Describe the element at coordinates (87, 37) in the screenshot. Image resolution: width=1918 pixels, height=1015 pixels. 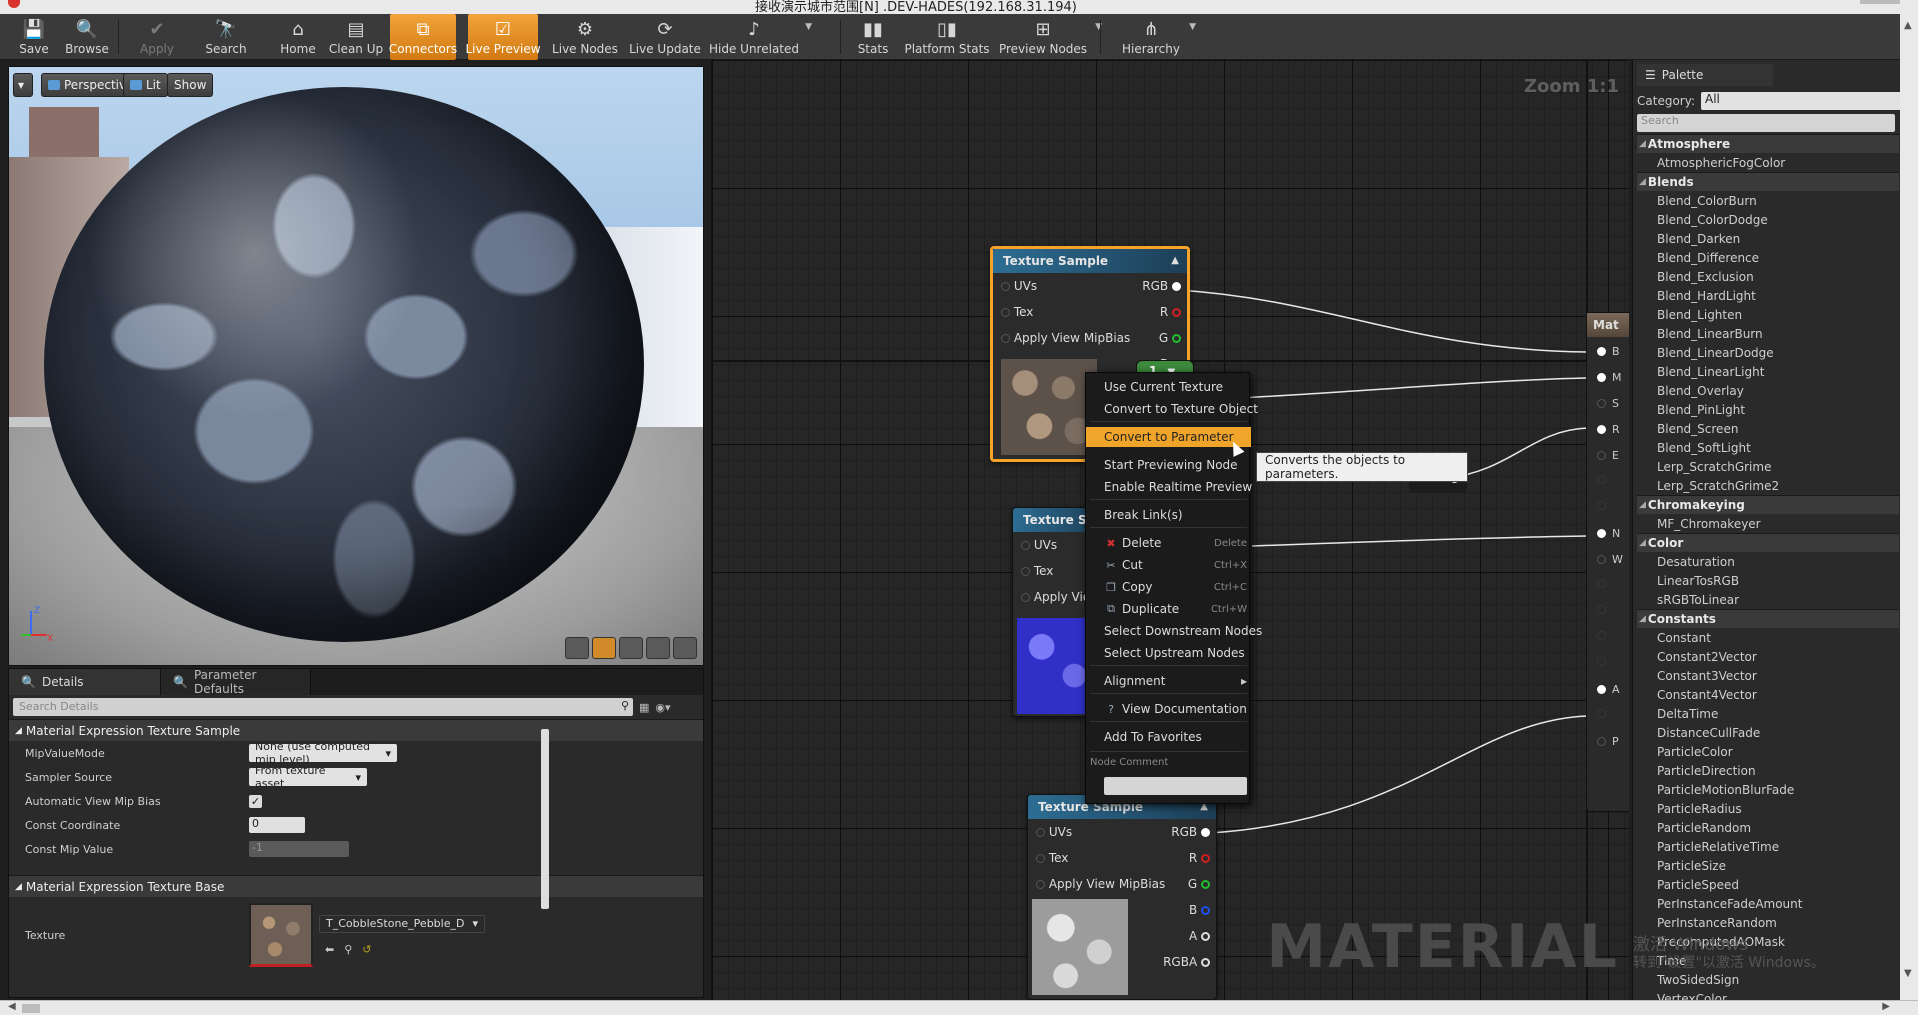
I see `browse-button: 🔍 Browse` at that location.